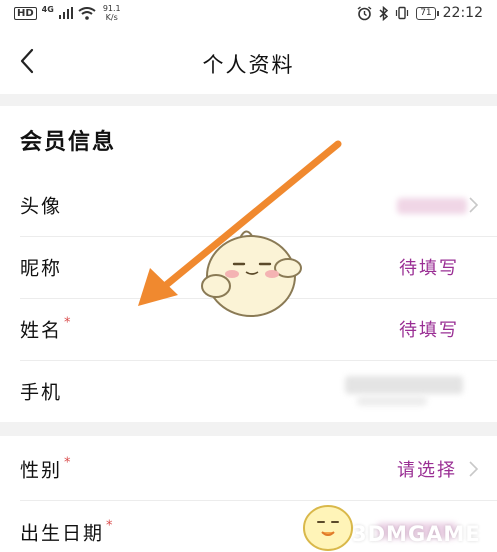  I want to click on mascot-sticker, so click(251, 273).